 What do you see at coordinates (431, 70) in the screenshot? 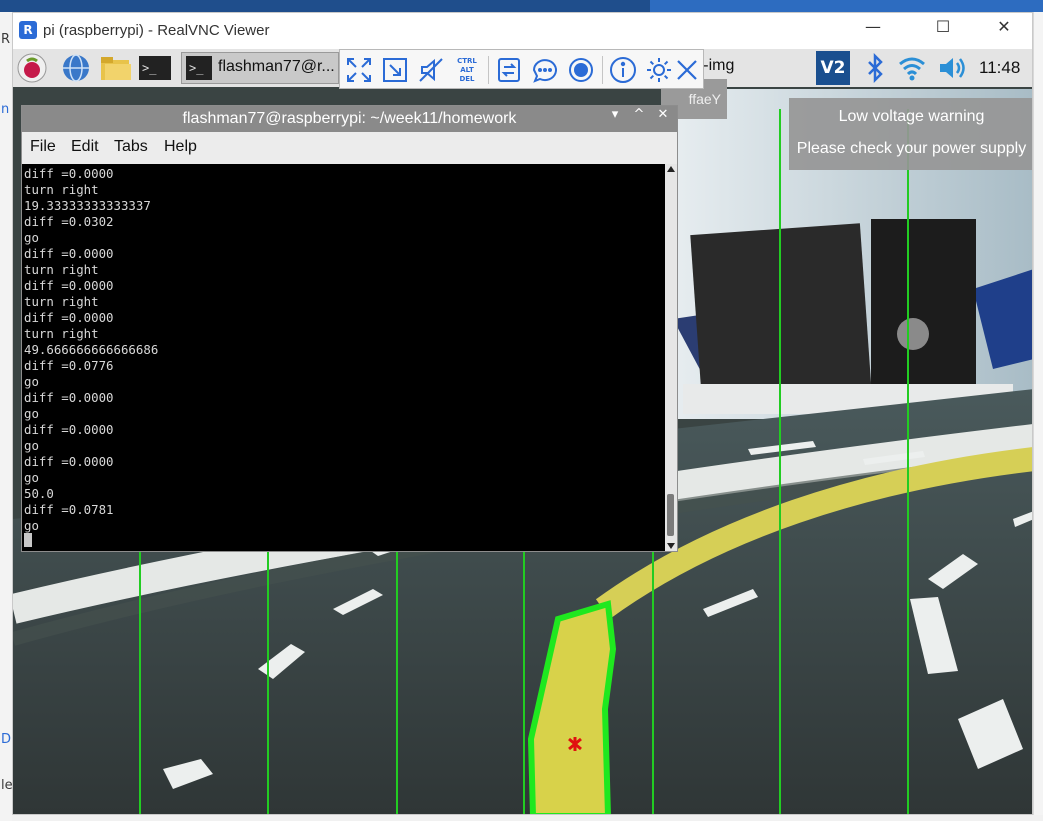
I see `audio-muted-icon` at bounding box center [431, 70].